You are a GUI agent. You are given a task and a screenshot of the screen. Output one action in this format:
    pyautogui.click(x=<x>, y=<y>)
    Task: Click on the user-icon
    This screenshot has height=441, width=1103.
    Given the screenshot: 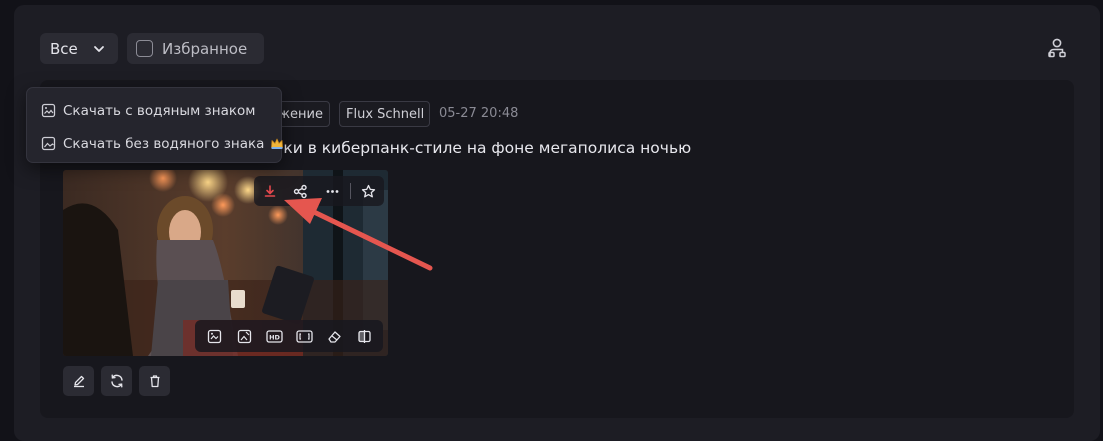 What is the action you would take?
    pyautogui.click(x=1057, y=48)
    